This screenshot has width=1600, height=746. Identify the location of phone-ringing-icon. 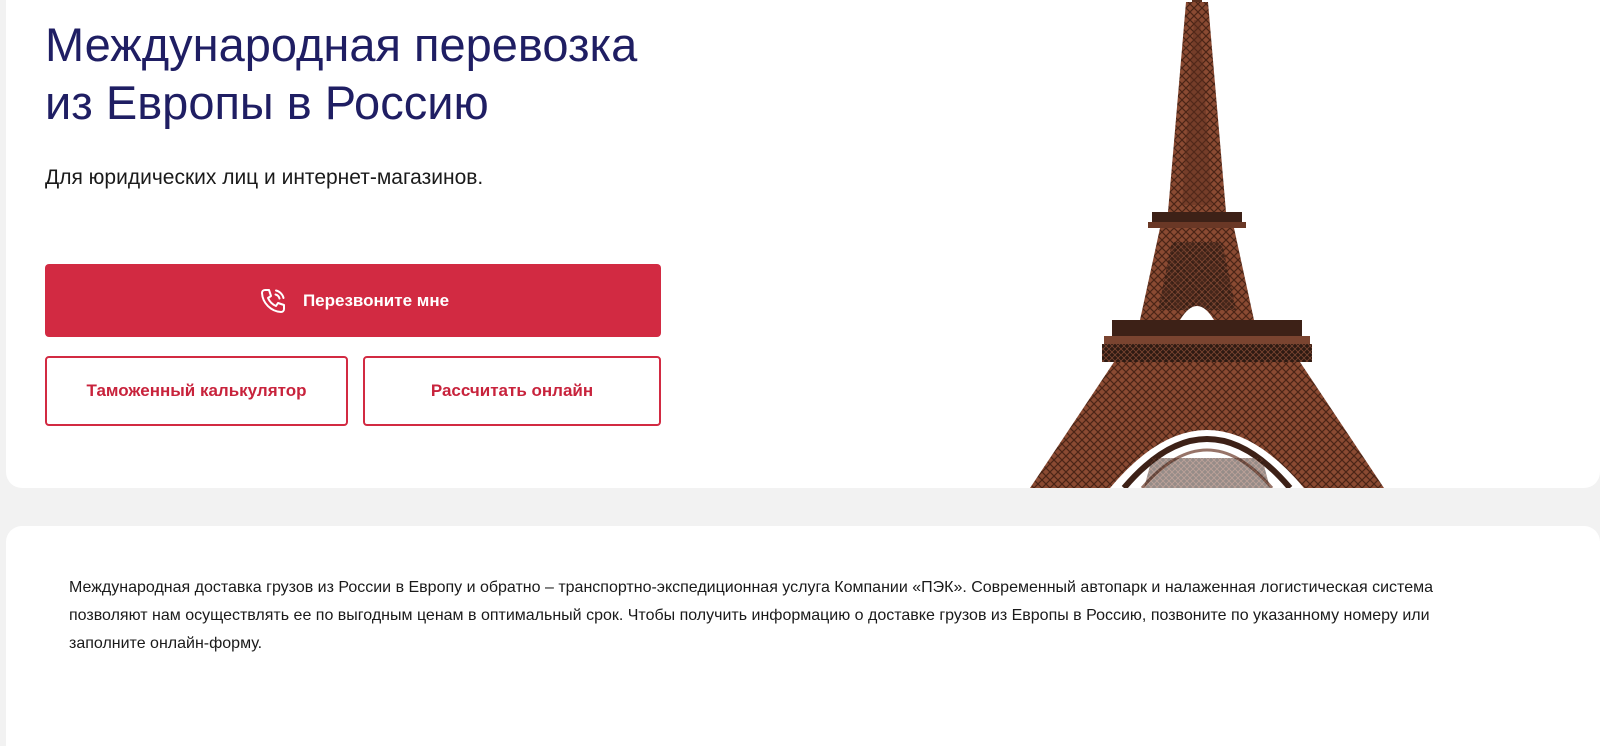
(273, 301).